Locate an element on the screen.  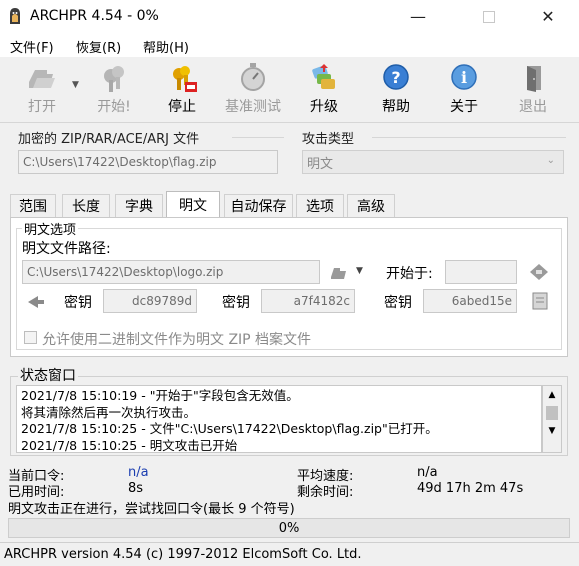
scroll-up-icon: ▲ is located at coordinates (552, 395).